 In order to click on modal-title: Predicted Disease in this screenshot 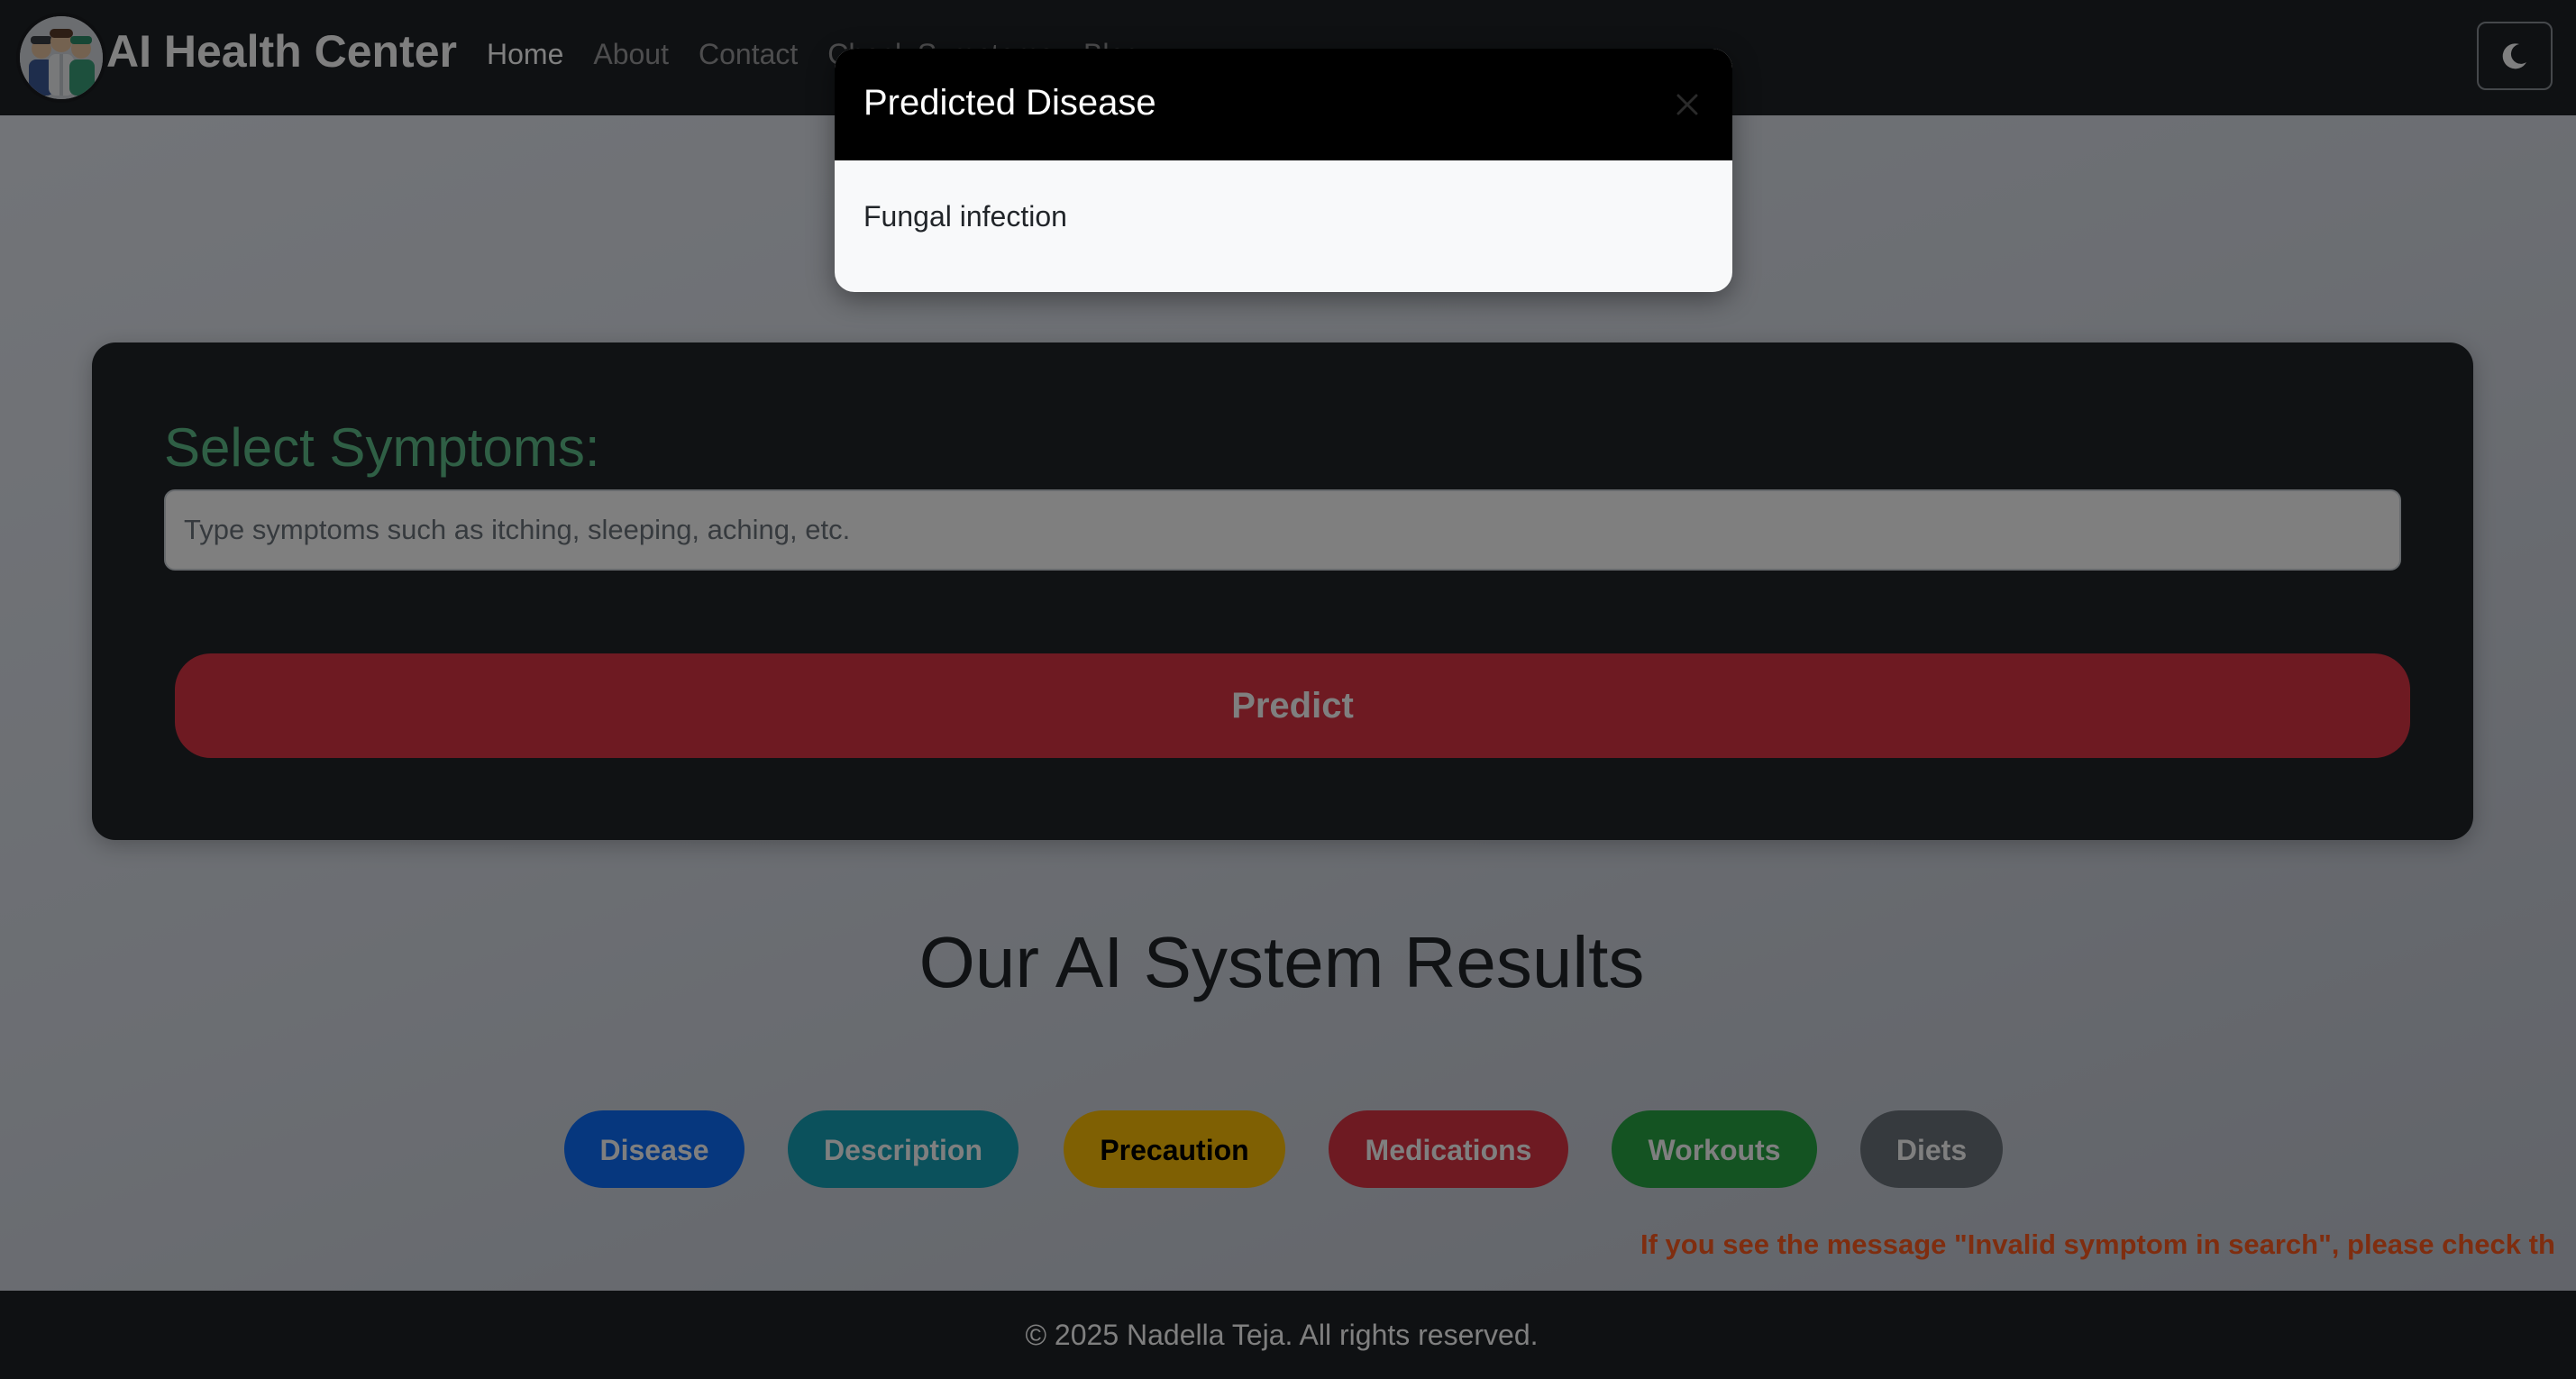, I will do `click(1009, 103)`.